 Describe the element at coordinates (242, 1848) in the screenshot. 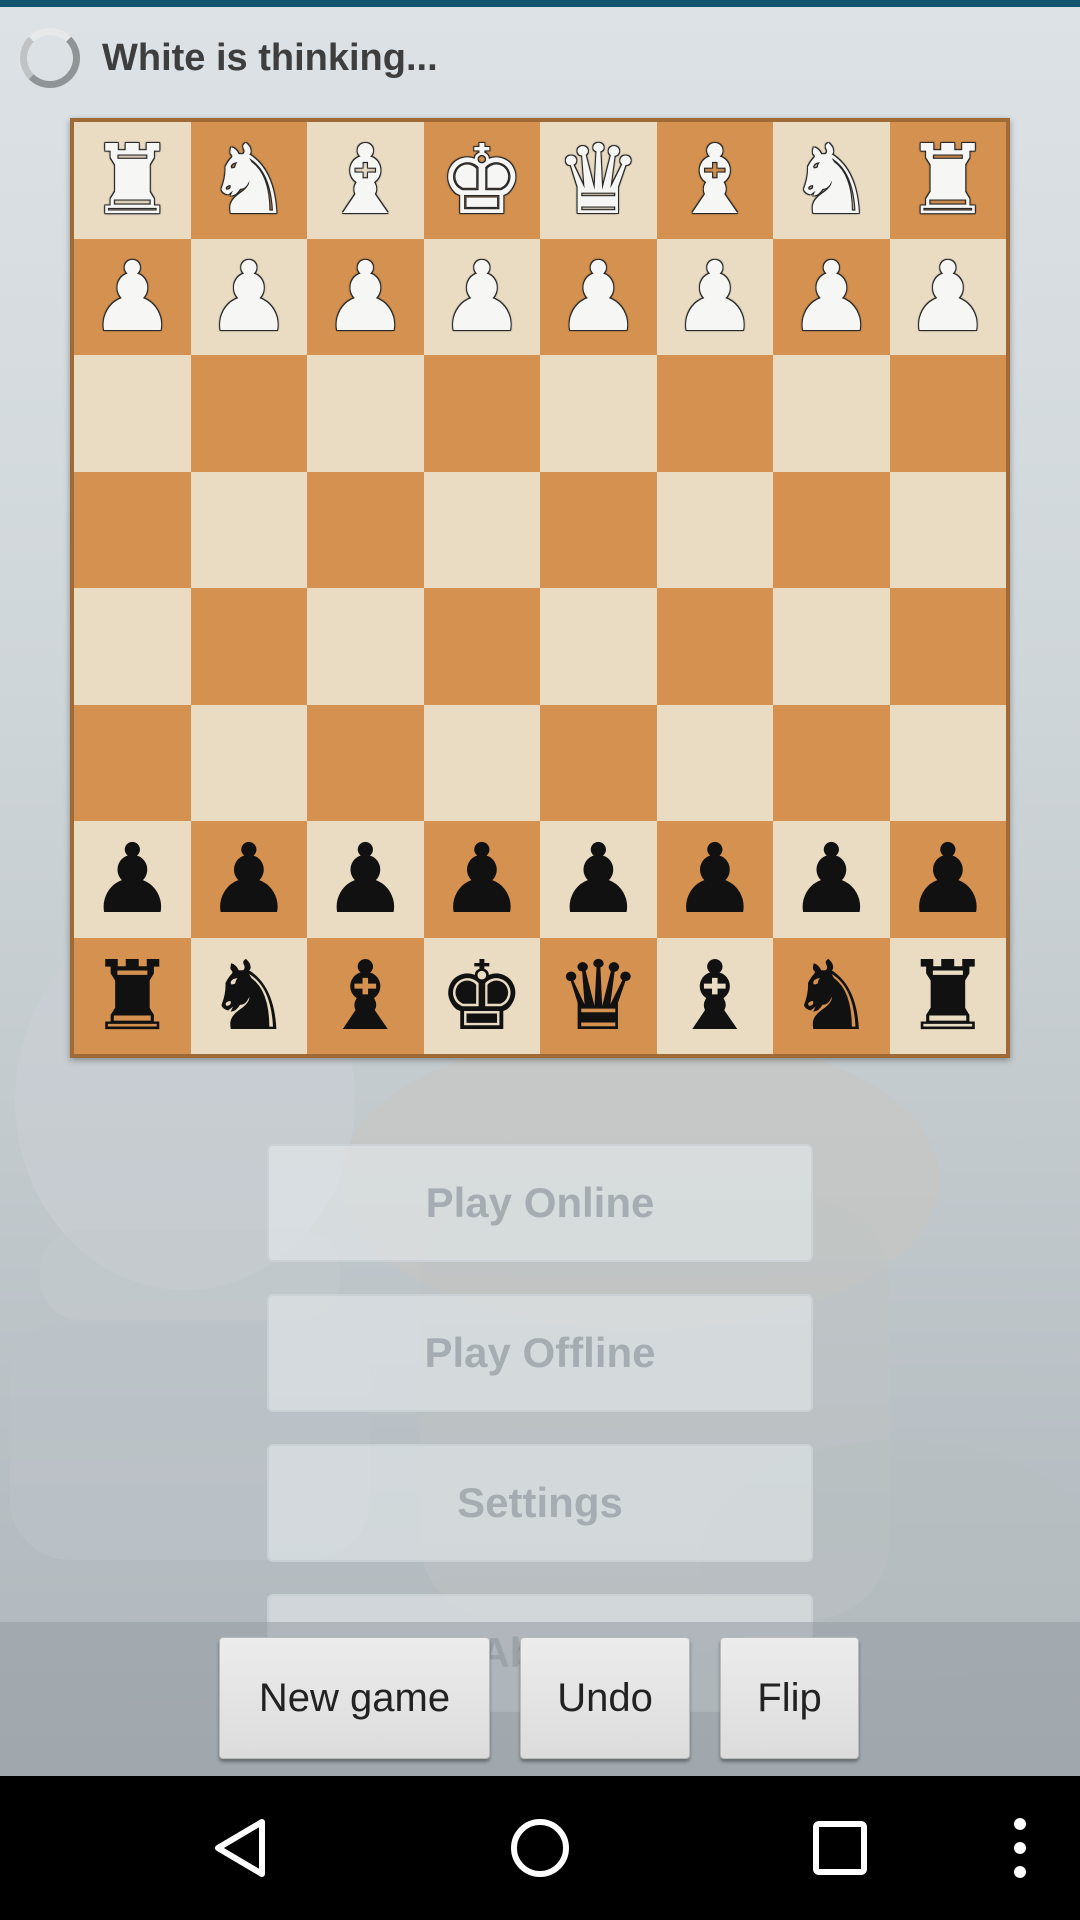

I see `back-triangle-icon` at that location.